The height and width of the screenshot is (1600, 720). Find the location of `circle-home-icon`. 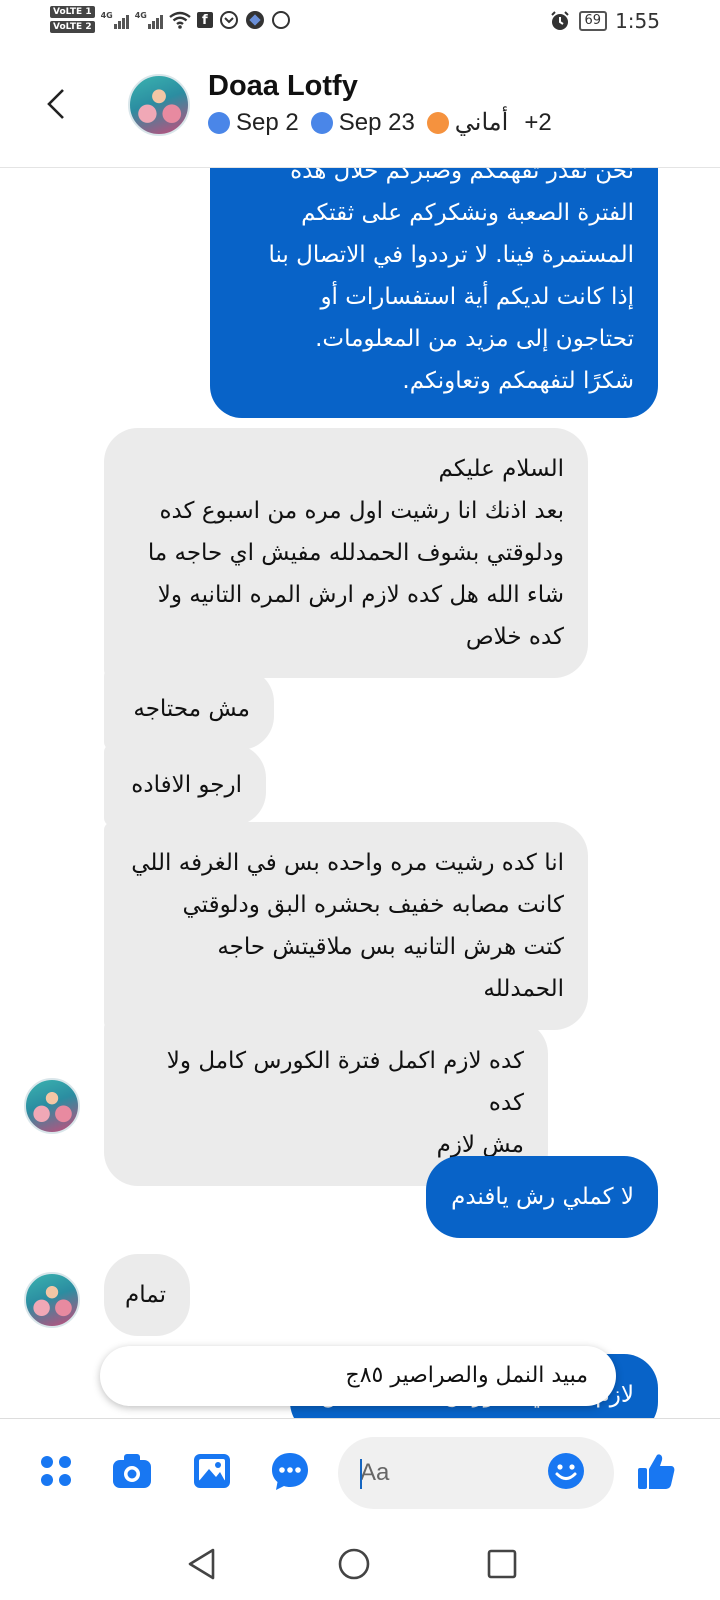

circle-home-icon is located at coordinates (354, 1564).